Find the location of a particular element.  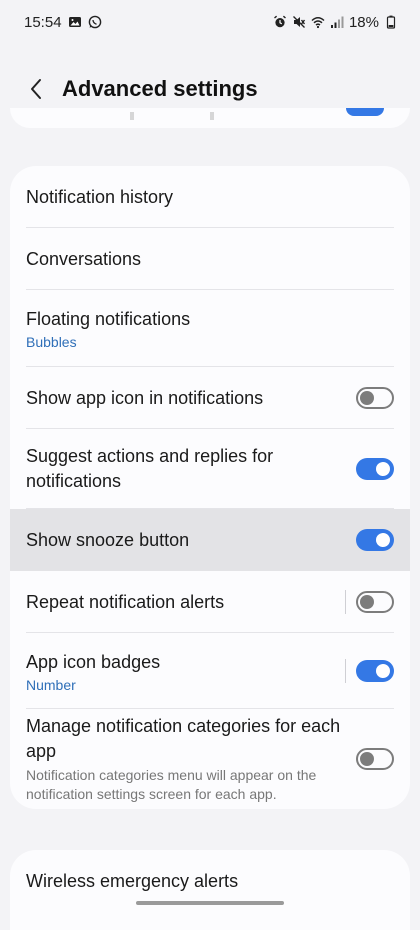

battery-percent: 18% is located at coordinates (363, 22).